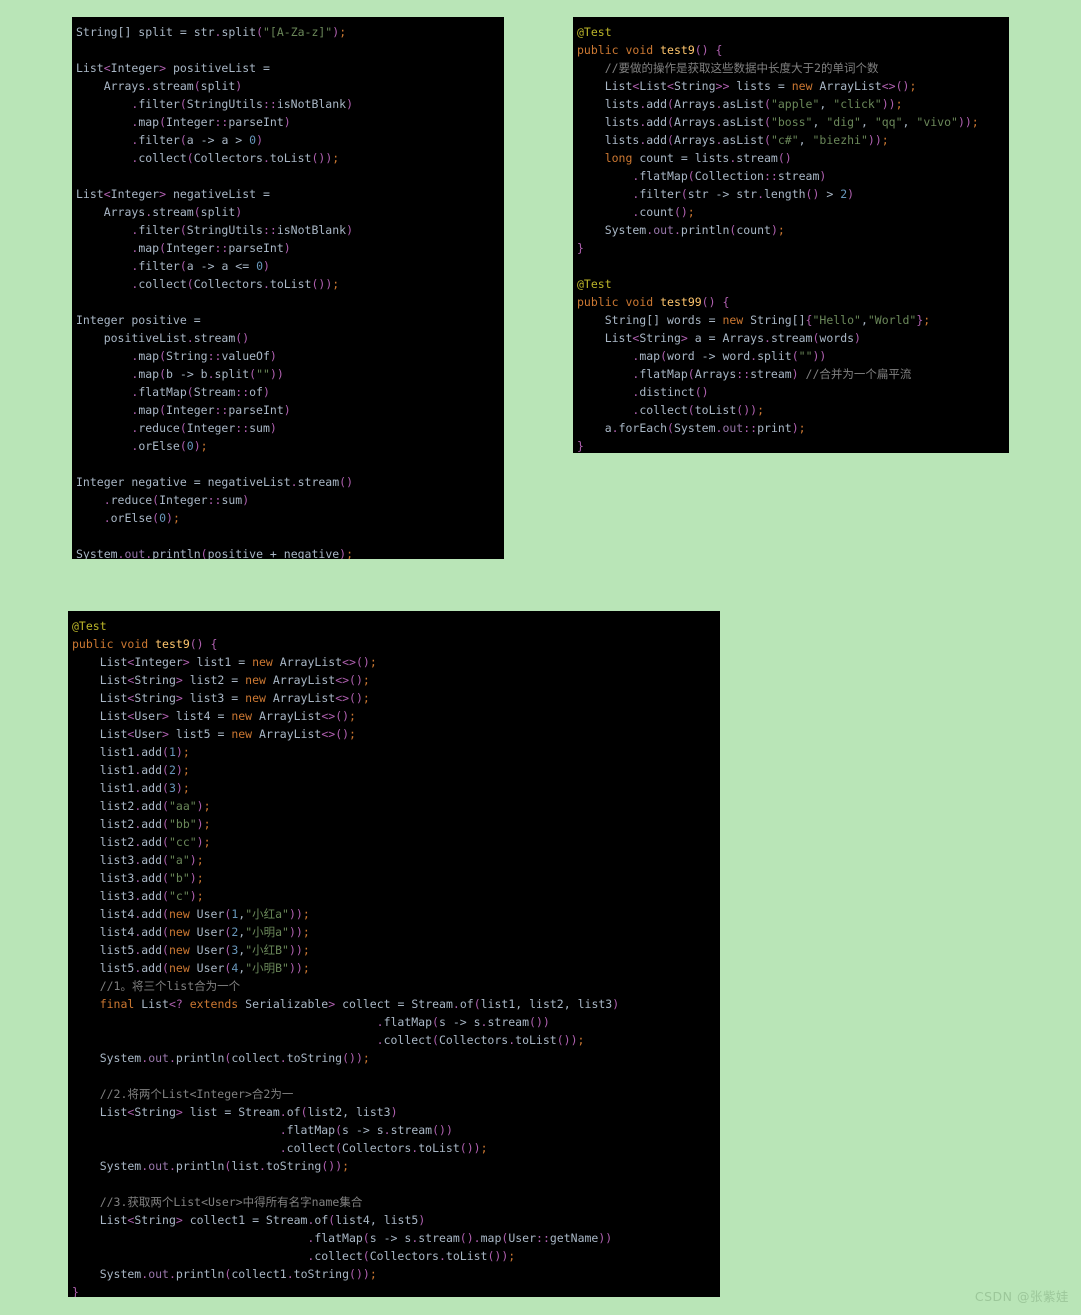 Image resolution: width=1081 pixels, height=1315 pixels. What do you see at coordinates (396, 1058) in the screenshot?
I see `code-line: System.out.println(collect.toString());` at bounding box center [396, 1058].